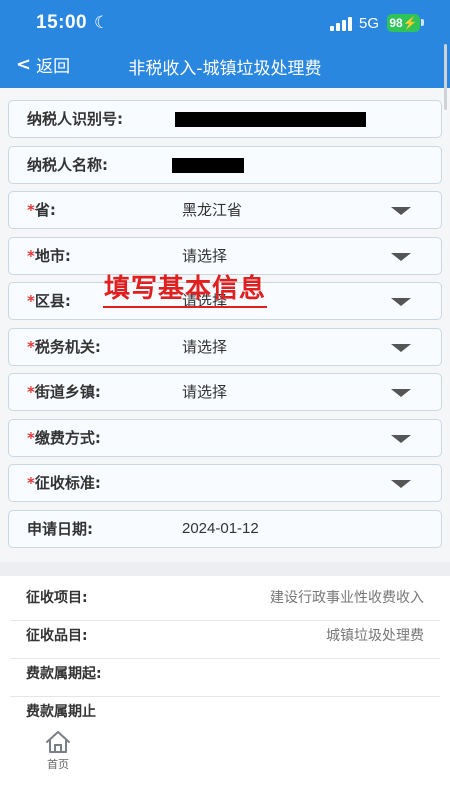 Image resolution: width=450 pixels, height=800 pixels. What do you see at coordinates (220, 528) in the screenshot?
I see `apply-date-value: 2024-01-12` at bounding box center [220, 528].